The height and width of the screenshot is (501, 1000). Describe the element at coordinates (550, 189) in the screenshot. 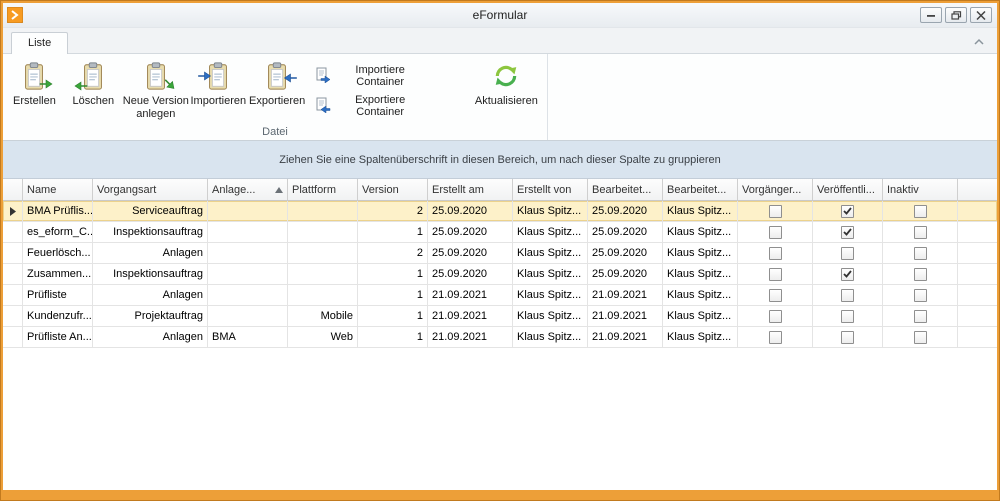

I see `column-header-erstellt_von: Erstellt von` at that location.